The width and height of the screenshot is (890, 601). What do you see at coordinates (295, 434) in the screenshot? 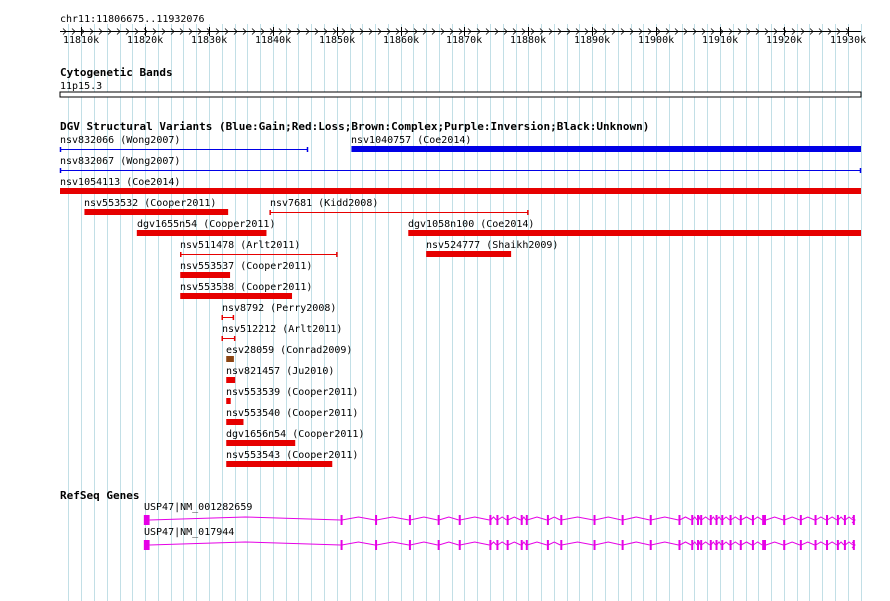
I see `variant-label: dgv1656n54 (Cooper2011)` at bounding box center [295, 434].